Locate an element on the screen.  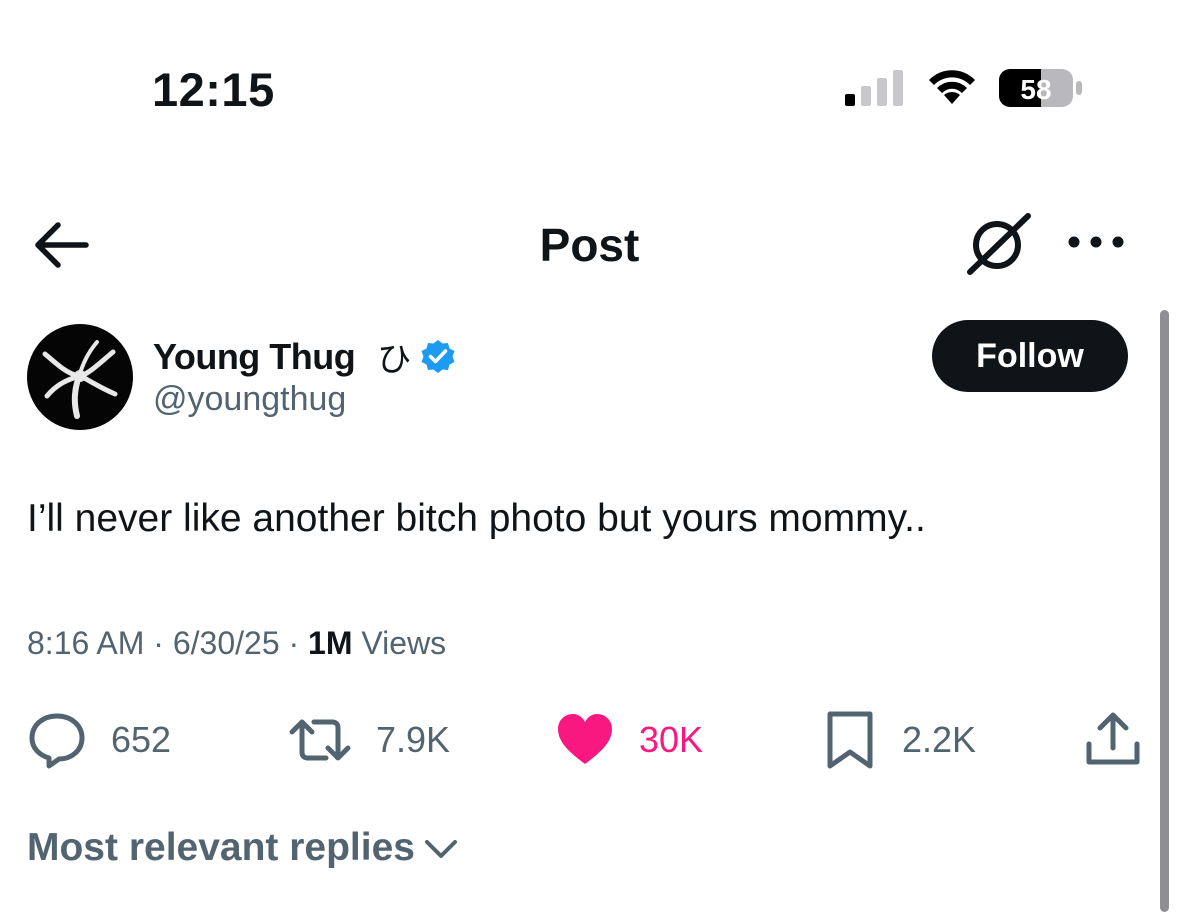
views-label: Views is located at coordinates (403, 643).